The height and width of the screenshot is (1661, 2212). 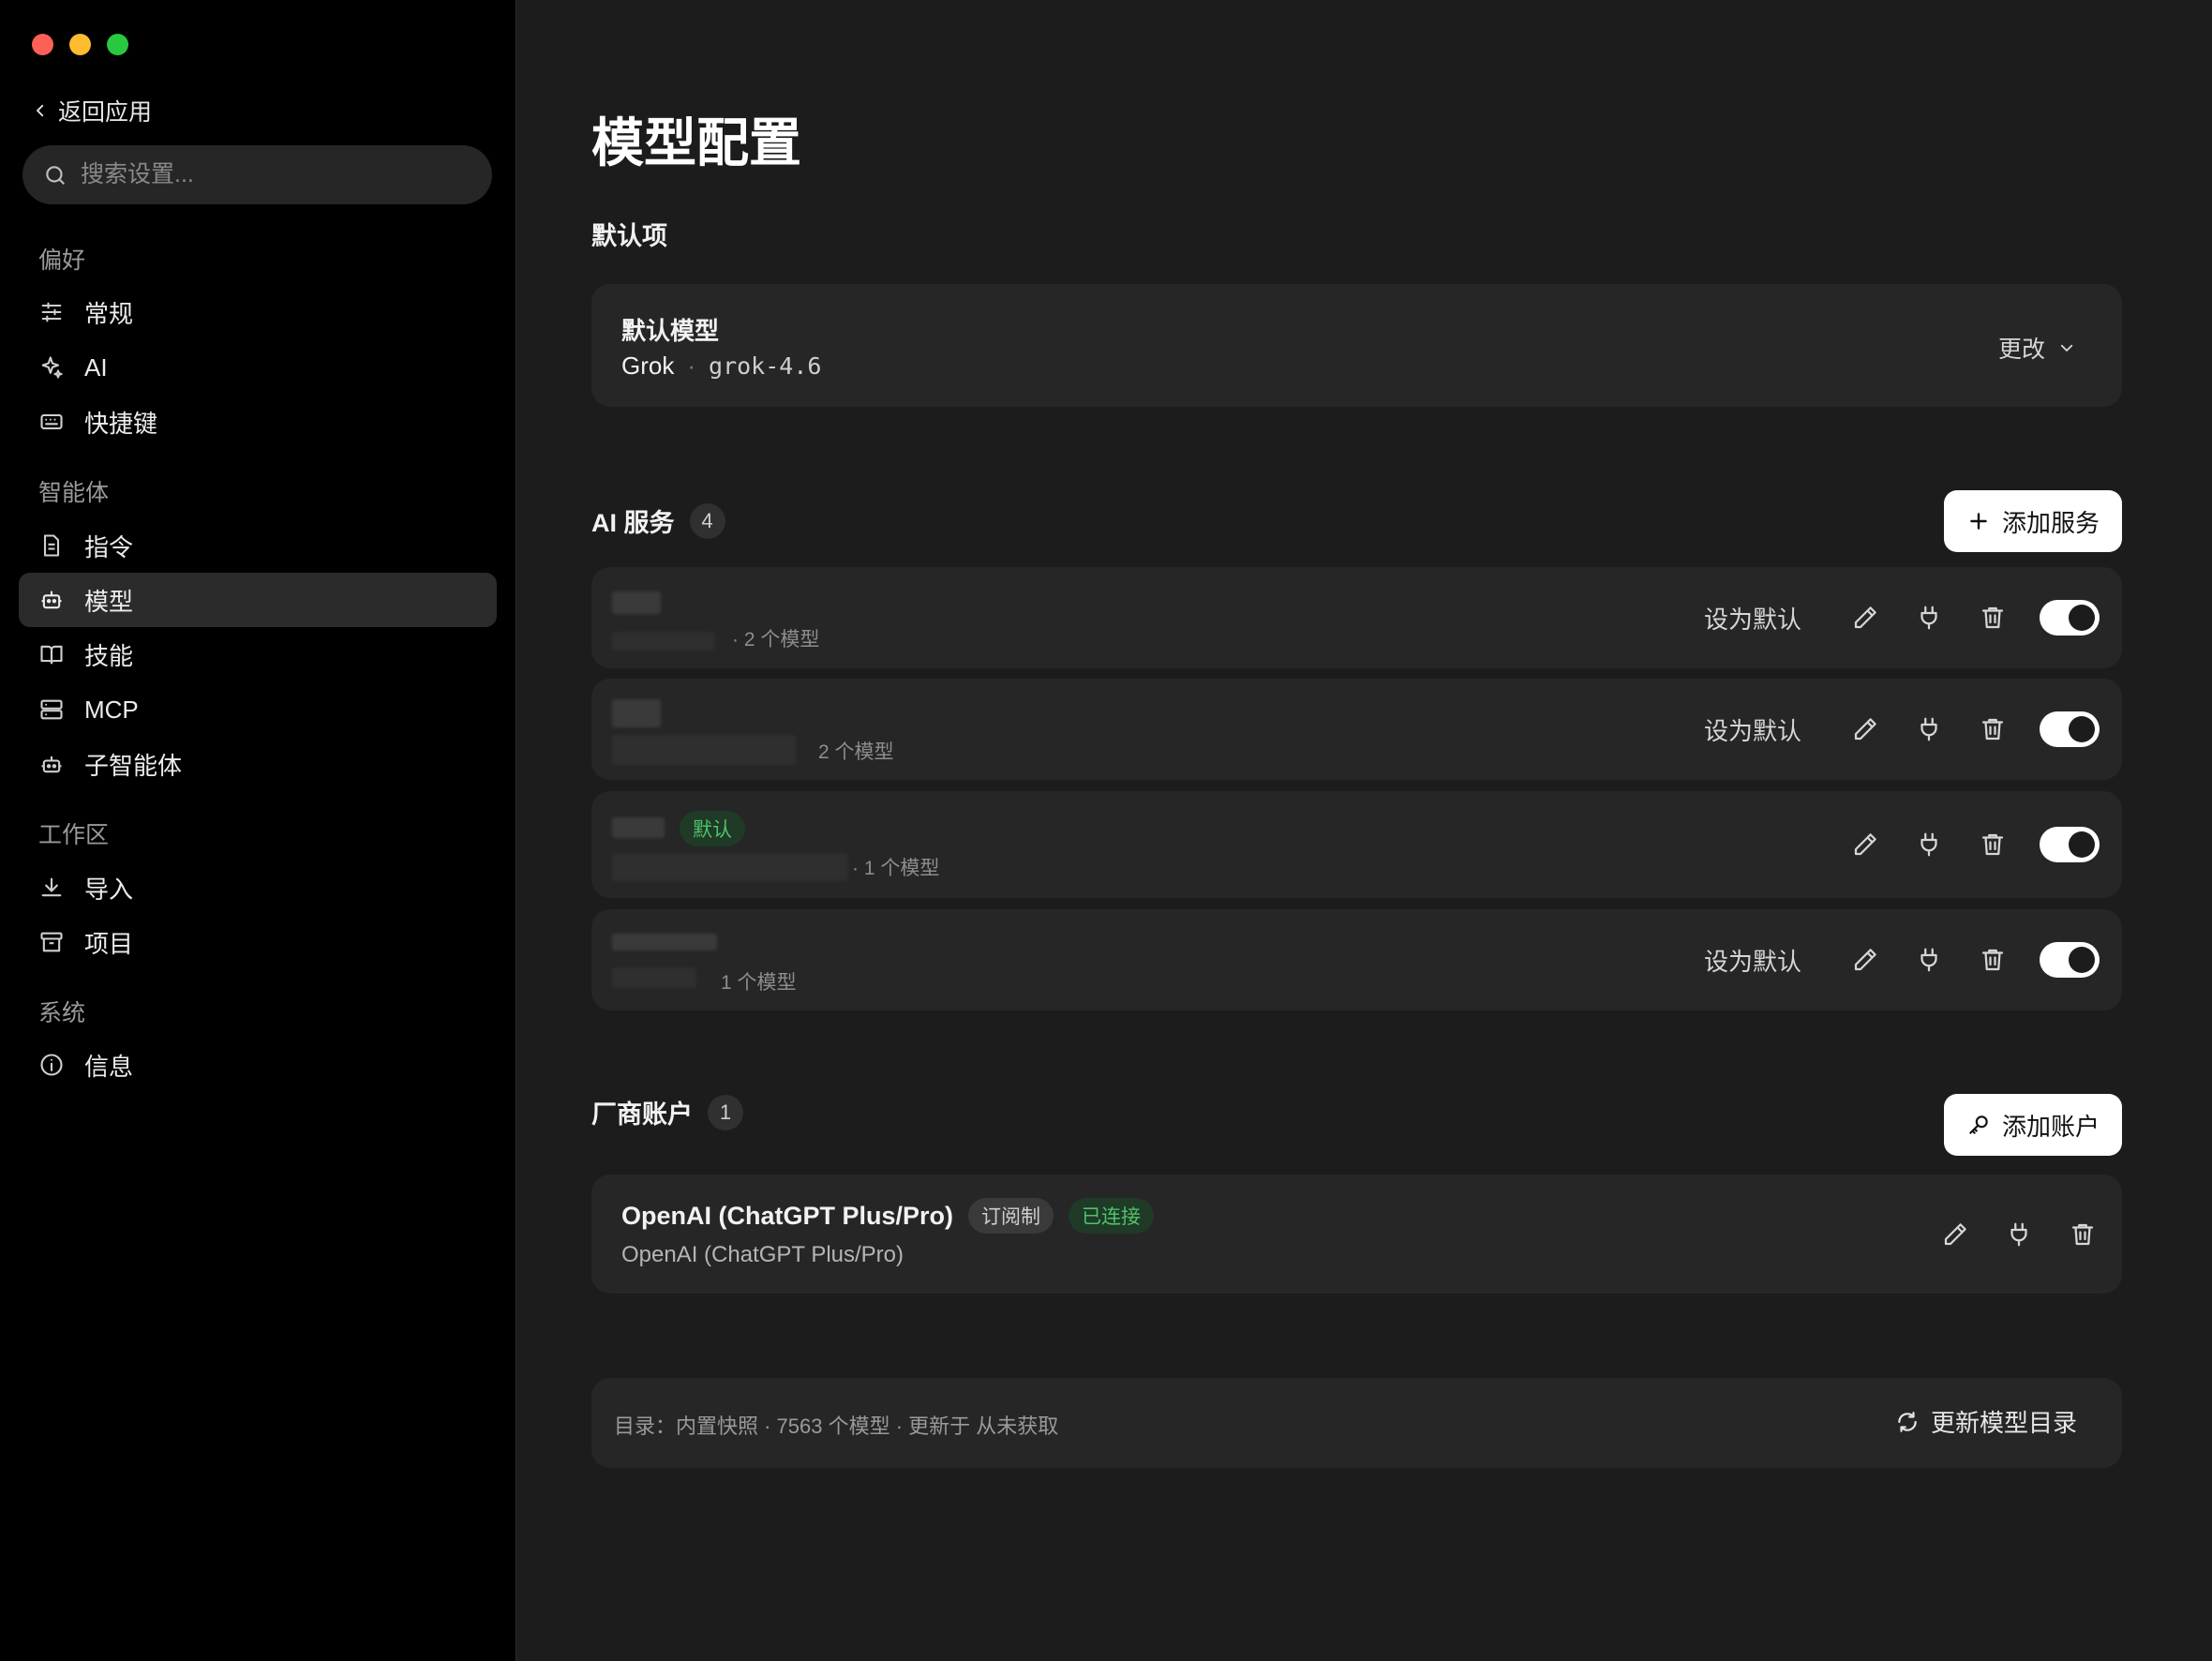 I want to click on sidebar-item-label: 指令, so click(x=109, y=546).